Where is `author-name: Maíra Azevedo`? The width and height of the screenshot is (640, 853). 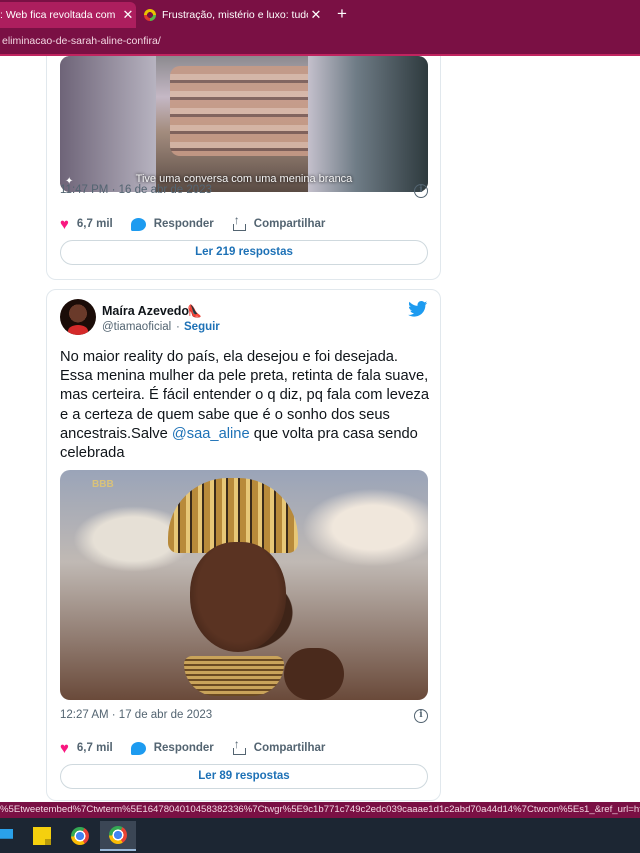
author-name: Maíra Azevedo is located at coordinates (145, 311).